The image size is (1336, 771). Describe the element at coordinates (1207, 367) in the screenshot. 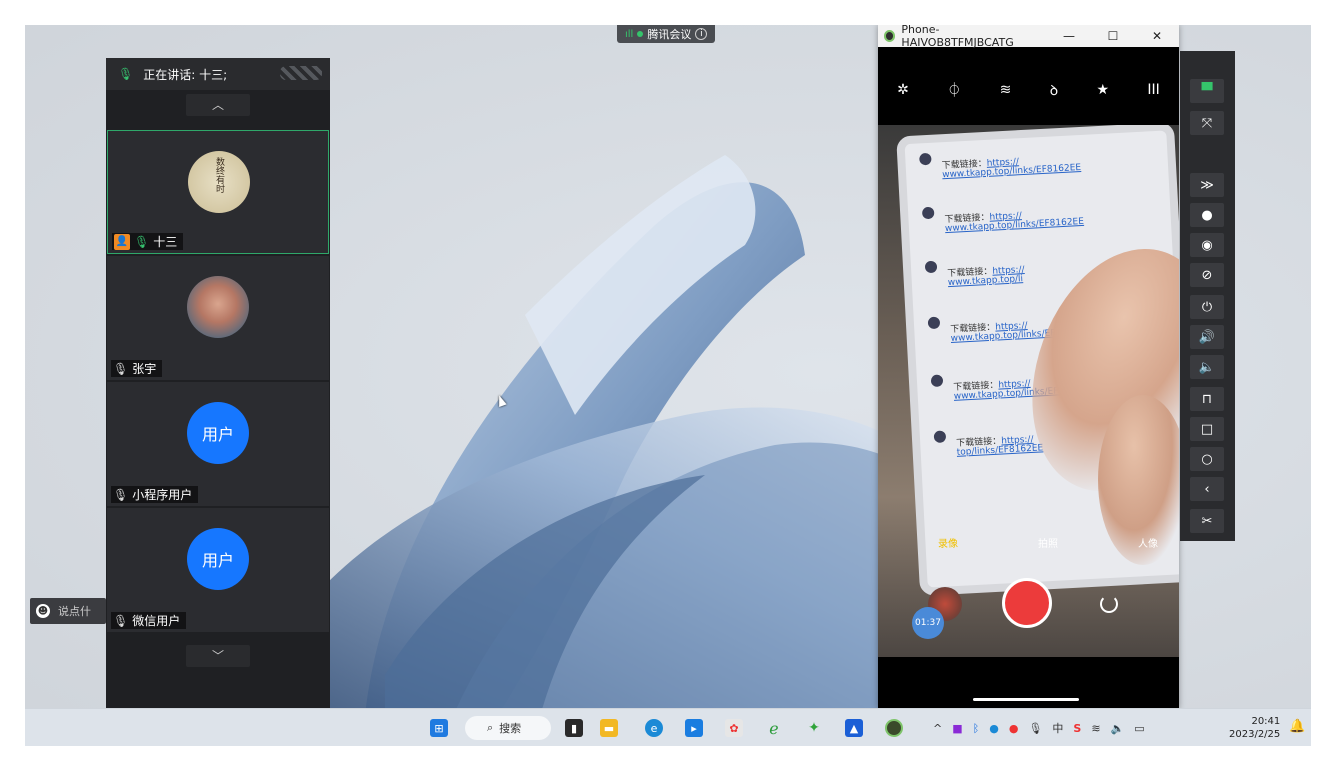

I see `volume-down-icon: 🔈` at that location.